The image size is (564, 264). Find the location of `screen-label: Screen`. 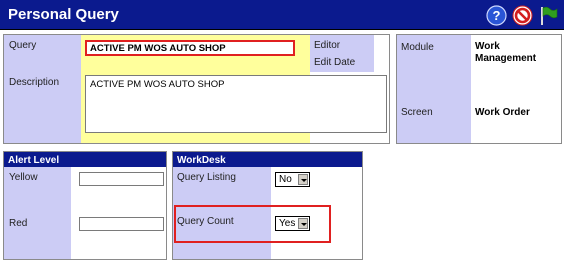

screen-label: Screen is located at coordinates (417, 112).